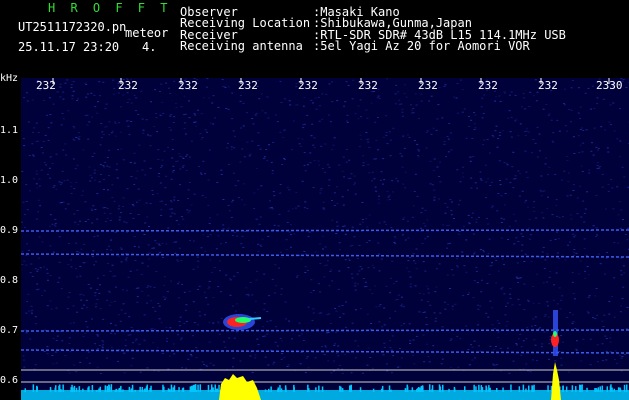  Describe the element at coordinates (9, 78) in the screenshot. I see `y-unit-label: kHz` at that location.